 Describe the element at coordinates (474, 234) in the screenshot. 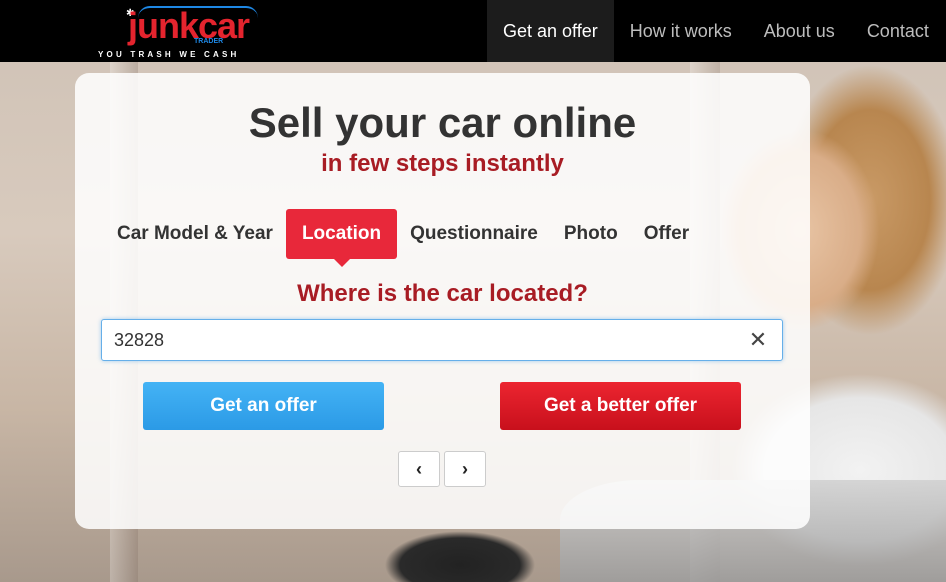

I see `step-questionnaire: Questionnaire` at that location.